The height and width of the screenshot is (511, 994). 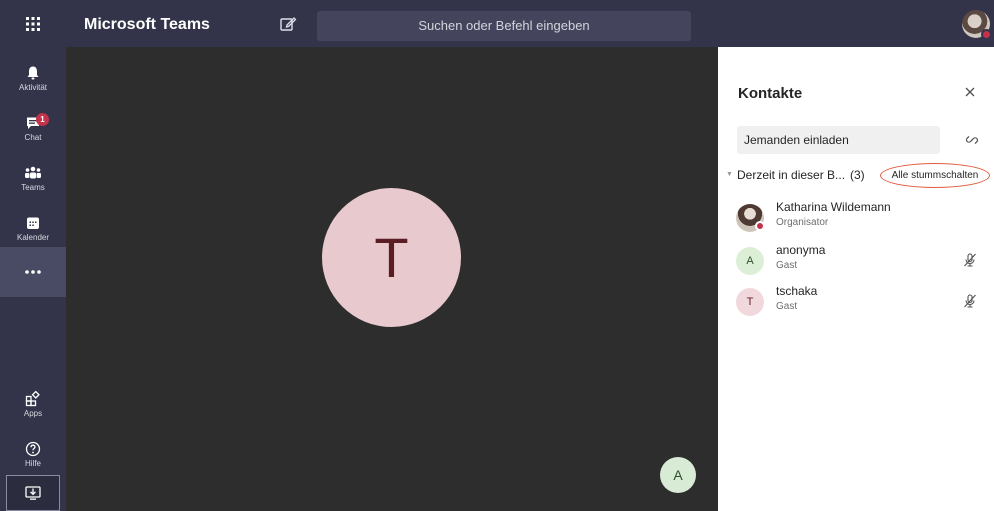 What do you see at coordinates (288, 24) in the screenshot?
I see `compose-icon` at bounding box center [288, 24].